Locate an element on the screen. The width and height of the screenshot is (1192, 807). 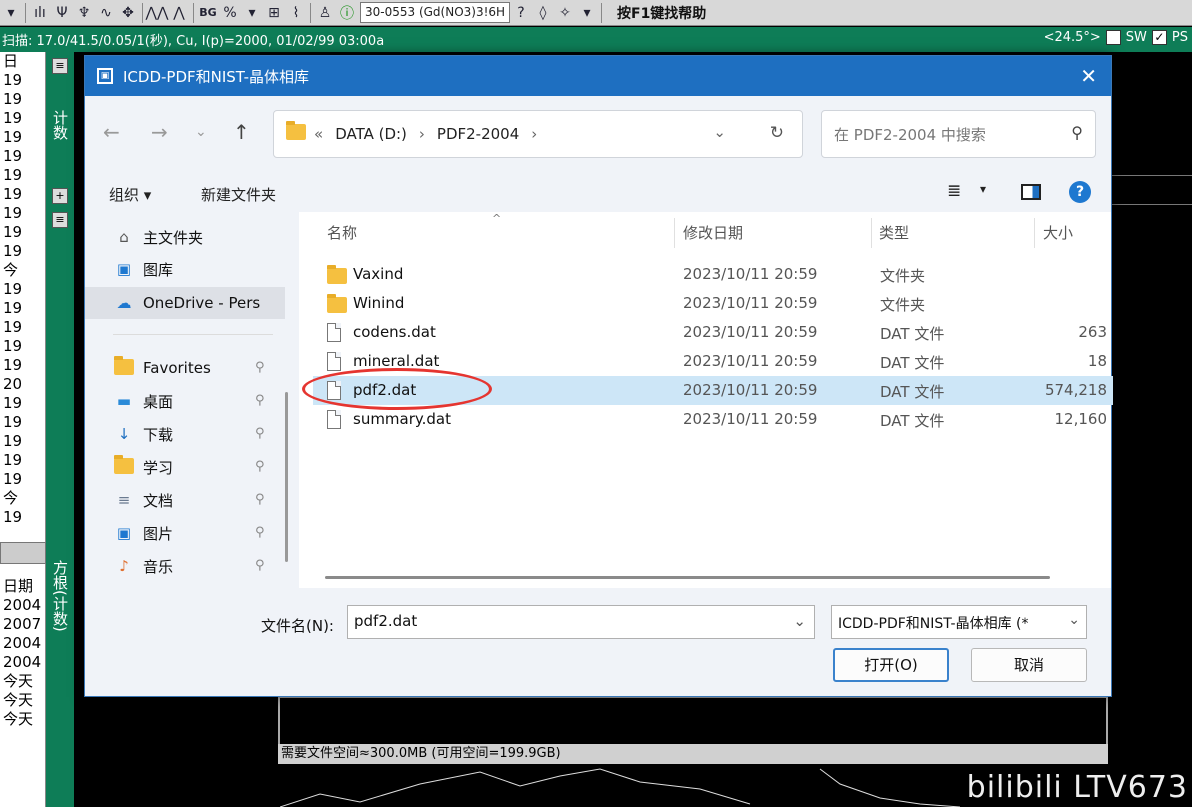
drop-icon: ◊ is located at coordinates (543, 13).